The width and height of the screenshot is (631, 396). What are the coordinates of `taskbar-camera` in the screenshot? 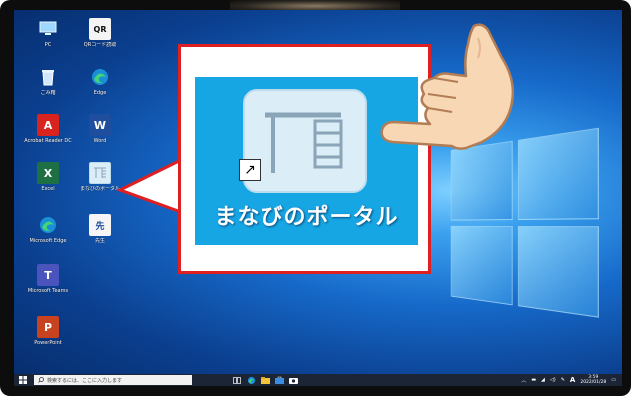 It's located at (293, 380).